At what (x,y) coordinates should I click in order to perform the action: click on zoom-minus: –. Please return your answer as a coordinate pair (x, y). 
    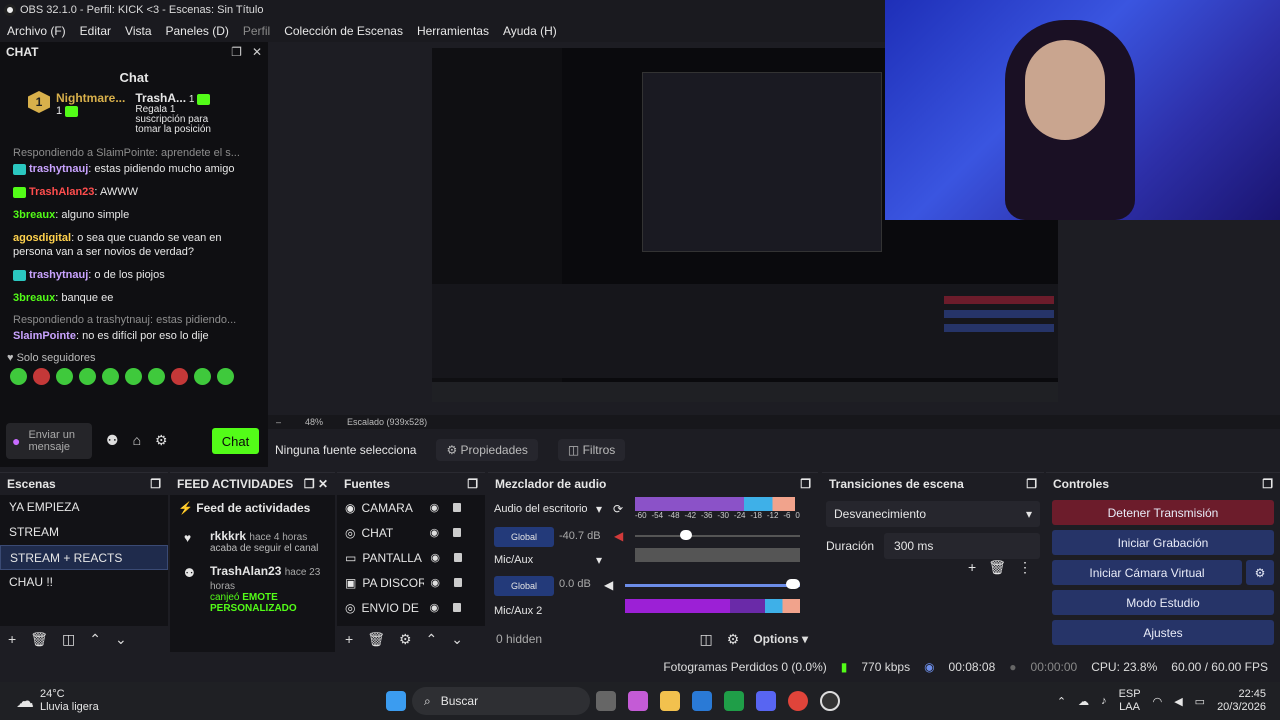
    Looking at the image, I should click on (278, 422).